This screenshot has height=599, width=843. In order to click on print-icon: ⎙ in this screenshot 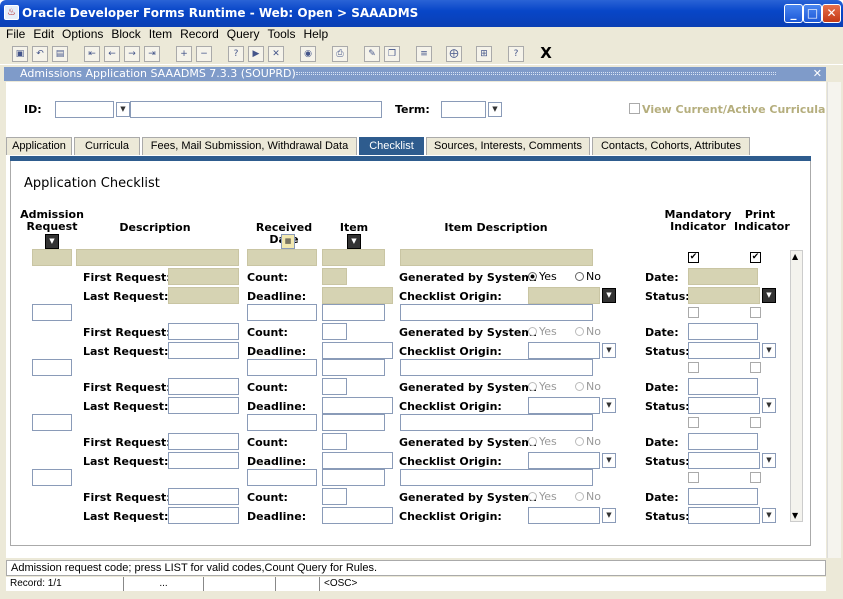, I will do `click(340, 54)`.